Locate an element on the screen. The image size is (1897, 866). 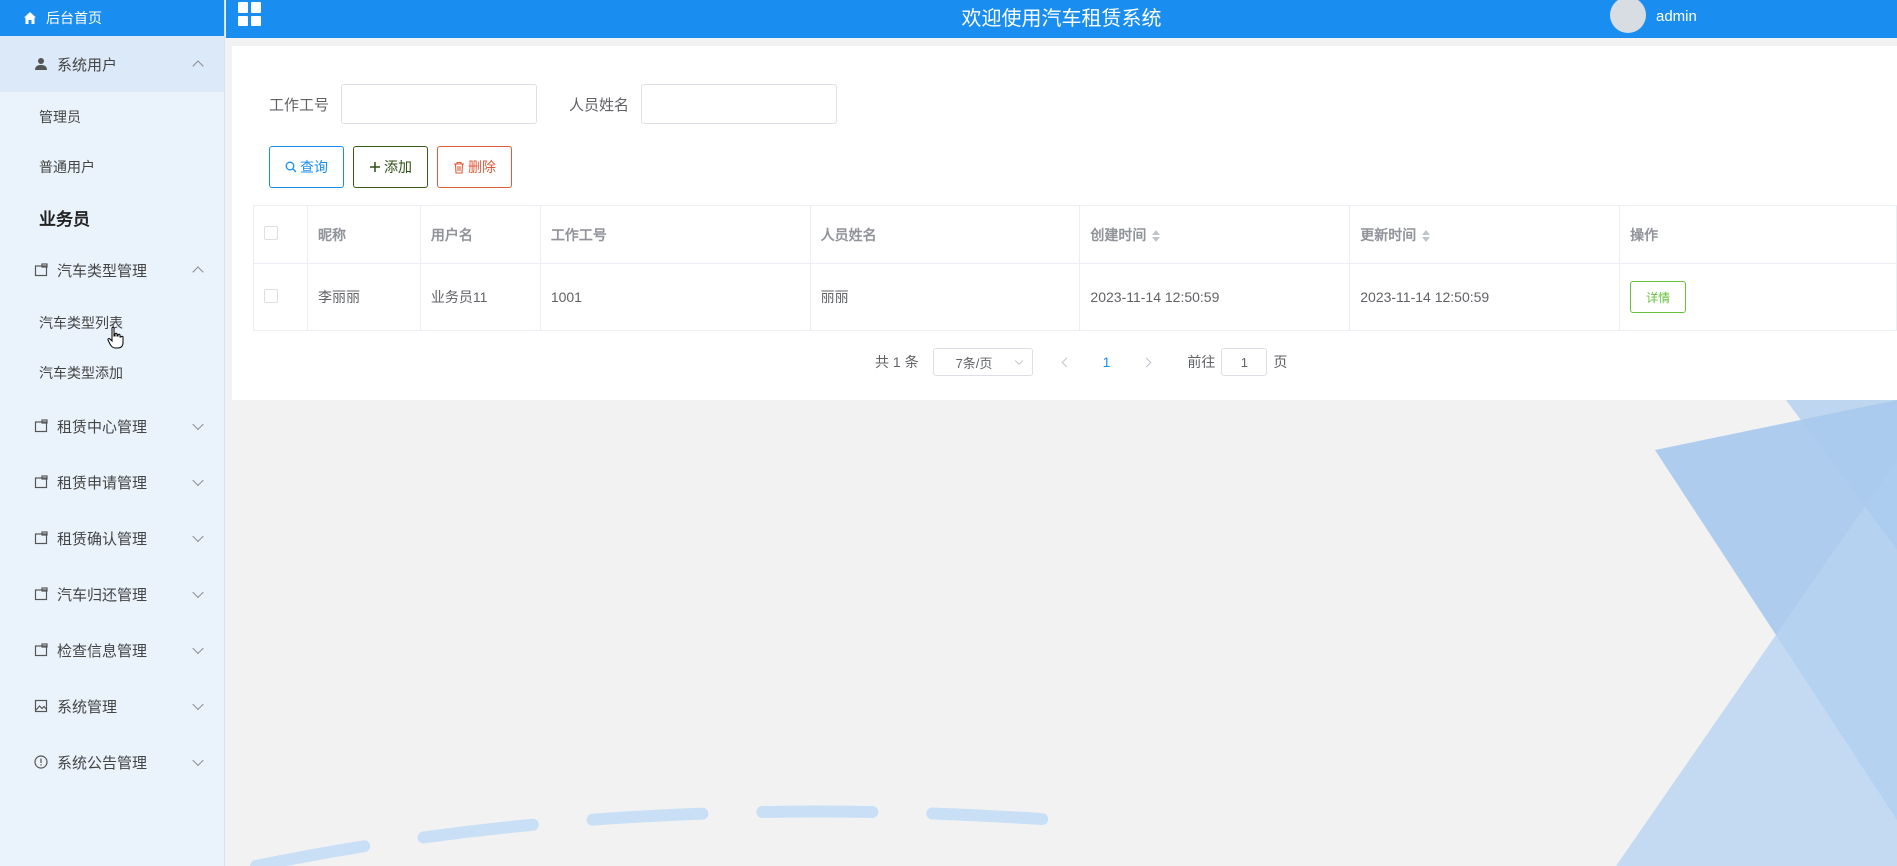
image-icon is located at coordinates (41, 706).